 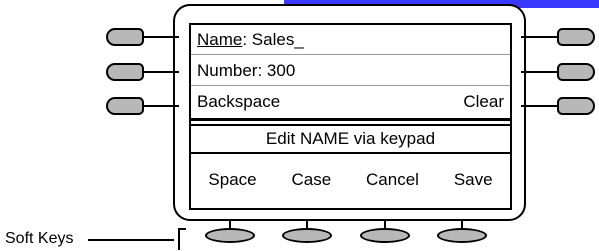 What do you see at coordinates (483, 102) in the screenshot?
I see `clear-option: Clear` at bounding box center [483, 102].